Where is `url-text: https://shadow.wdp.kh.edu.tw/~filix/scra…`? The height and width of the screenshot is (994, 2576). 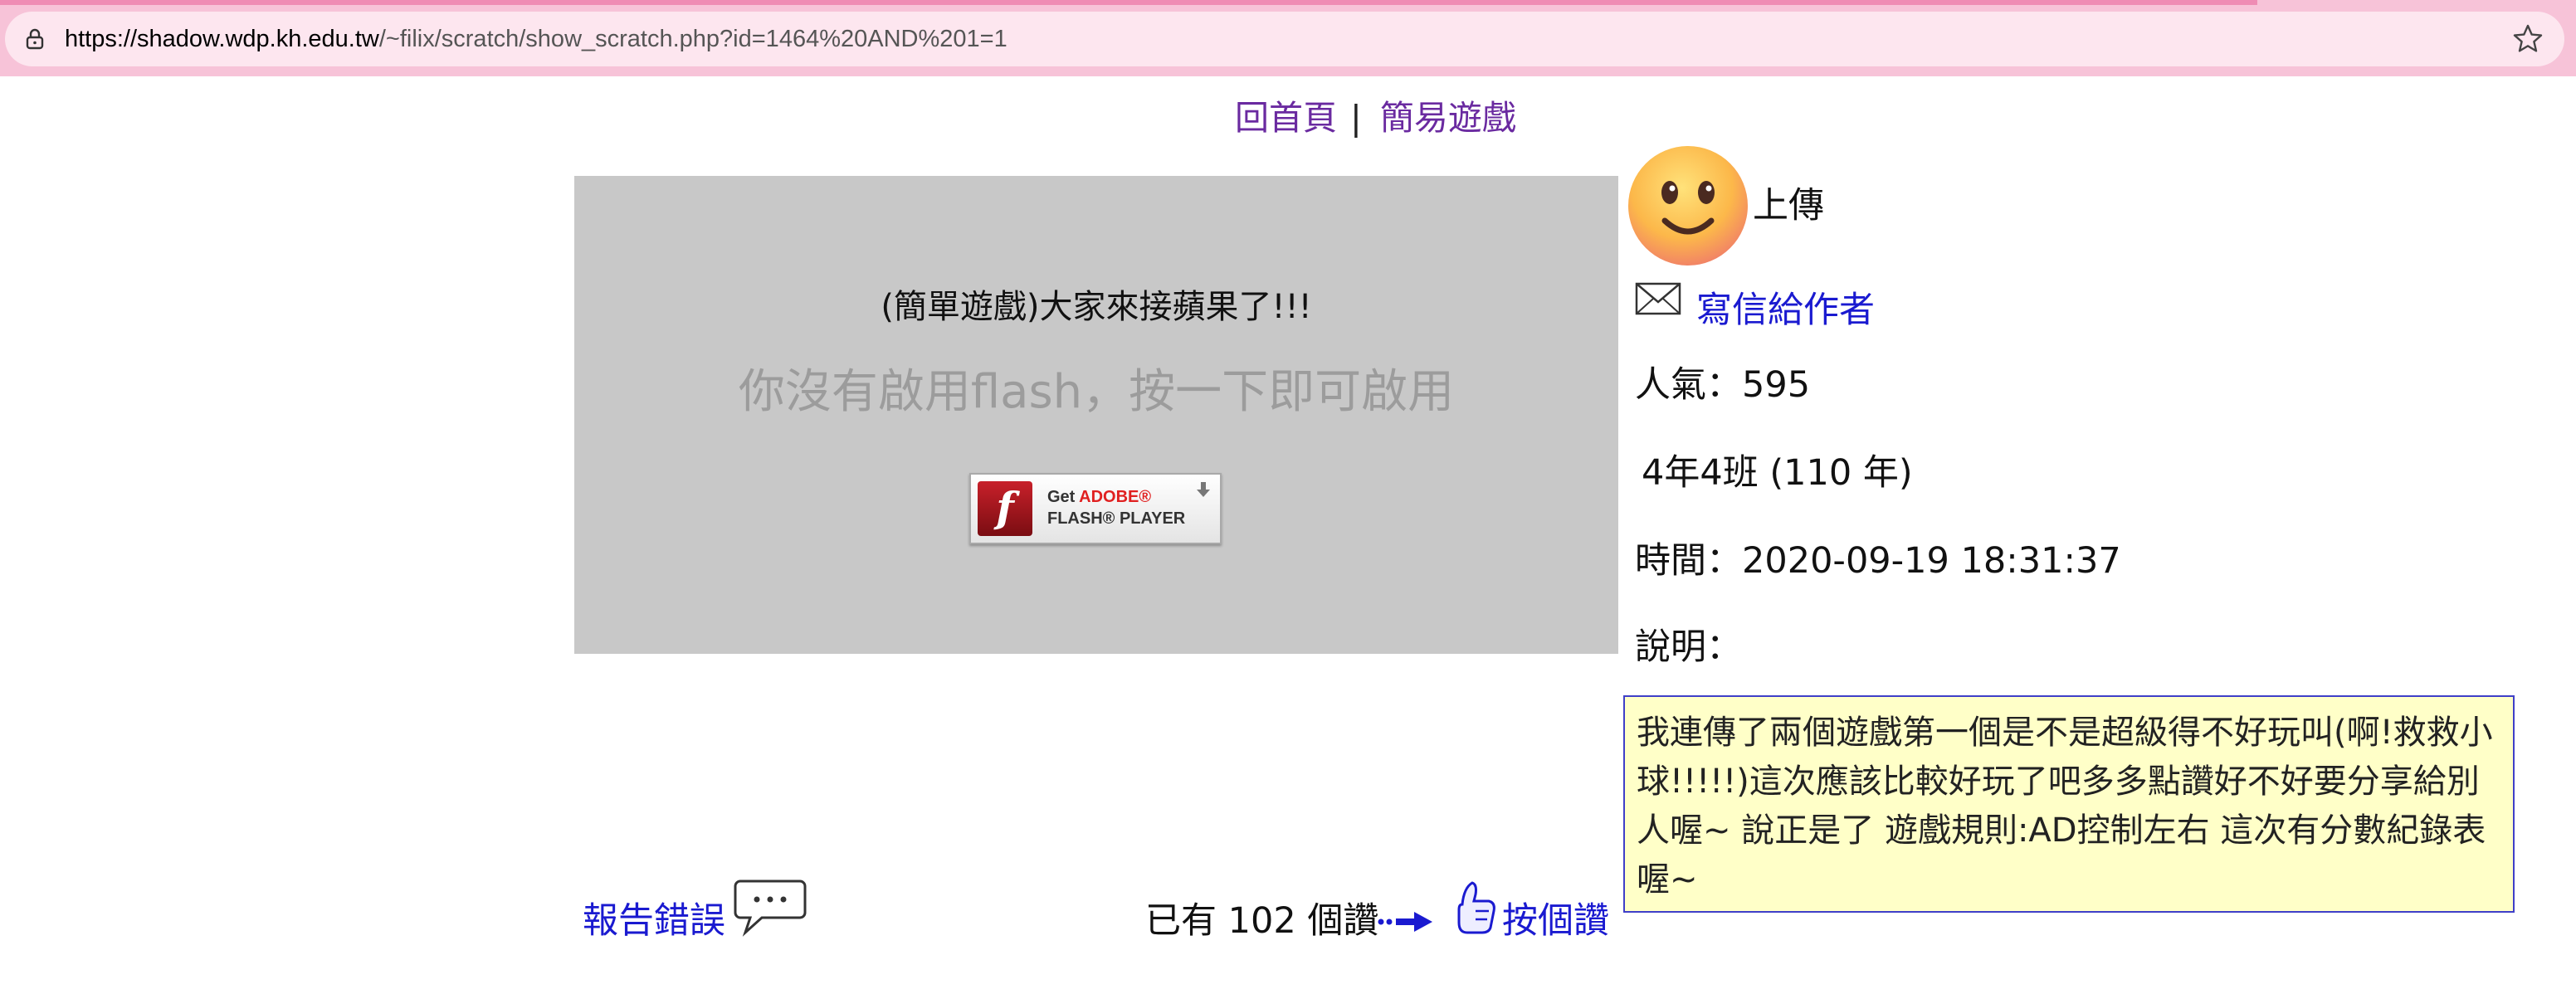 url-text: https://shadow.wdp.kh.edu.tw/~filix/scra… is located at coordinates (536, 39).